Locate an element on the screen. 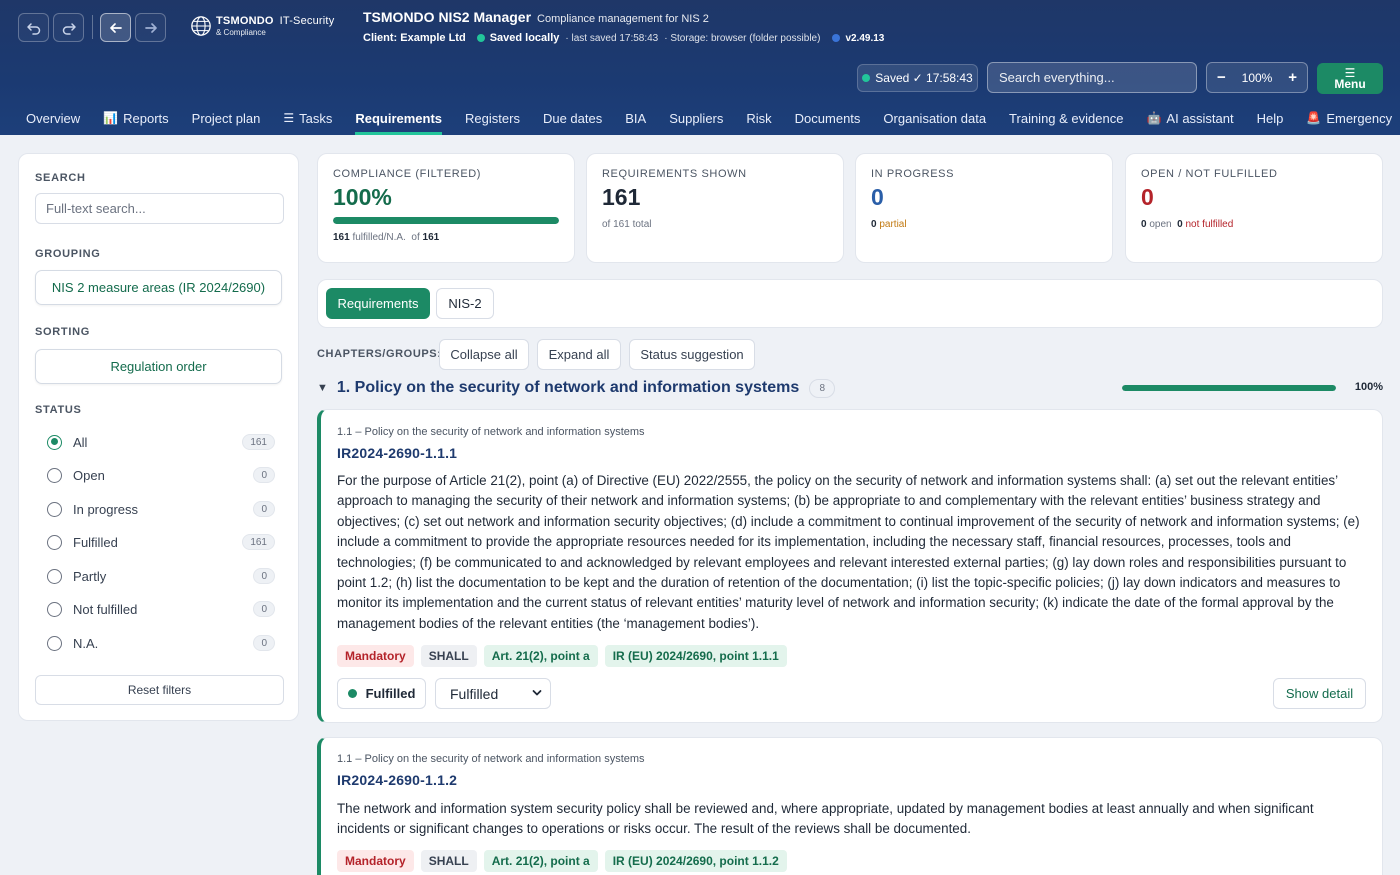 The height and width of the screenshot is (875, 1400). compliance-progress-fill is located at coordinates (446, 220).